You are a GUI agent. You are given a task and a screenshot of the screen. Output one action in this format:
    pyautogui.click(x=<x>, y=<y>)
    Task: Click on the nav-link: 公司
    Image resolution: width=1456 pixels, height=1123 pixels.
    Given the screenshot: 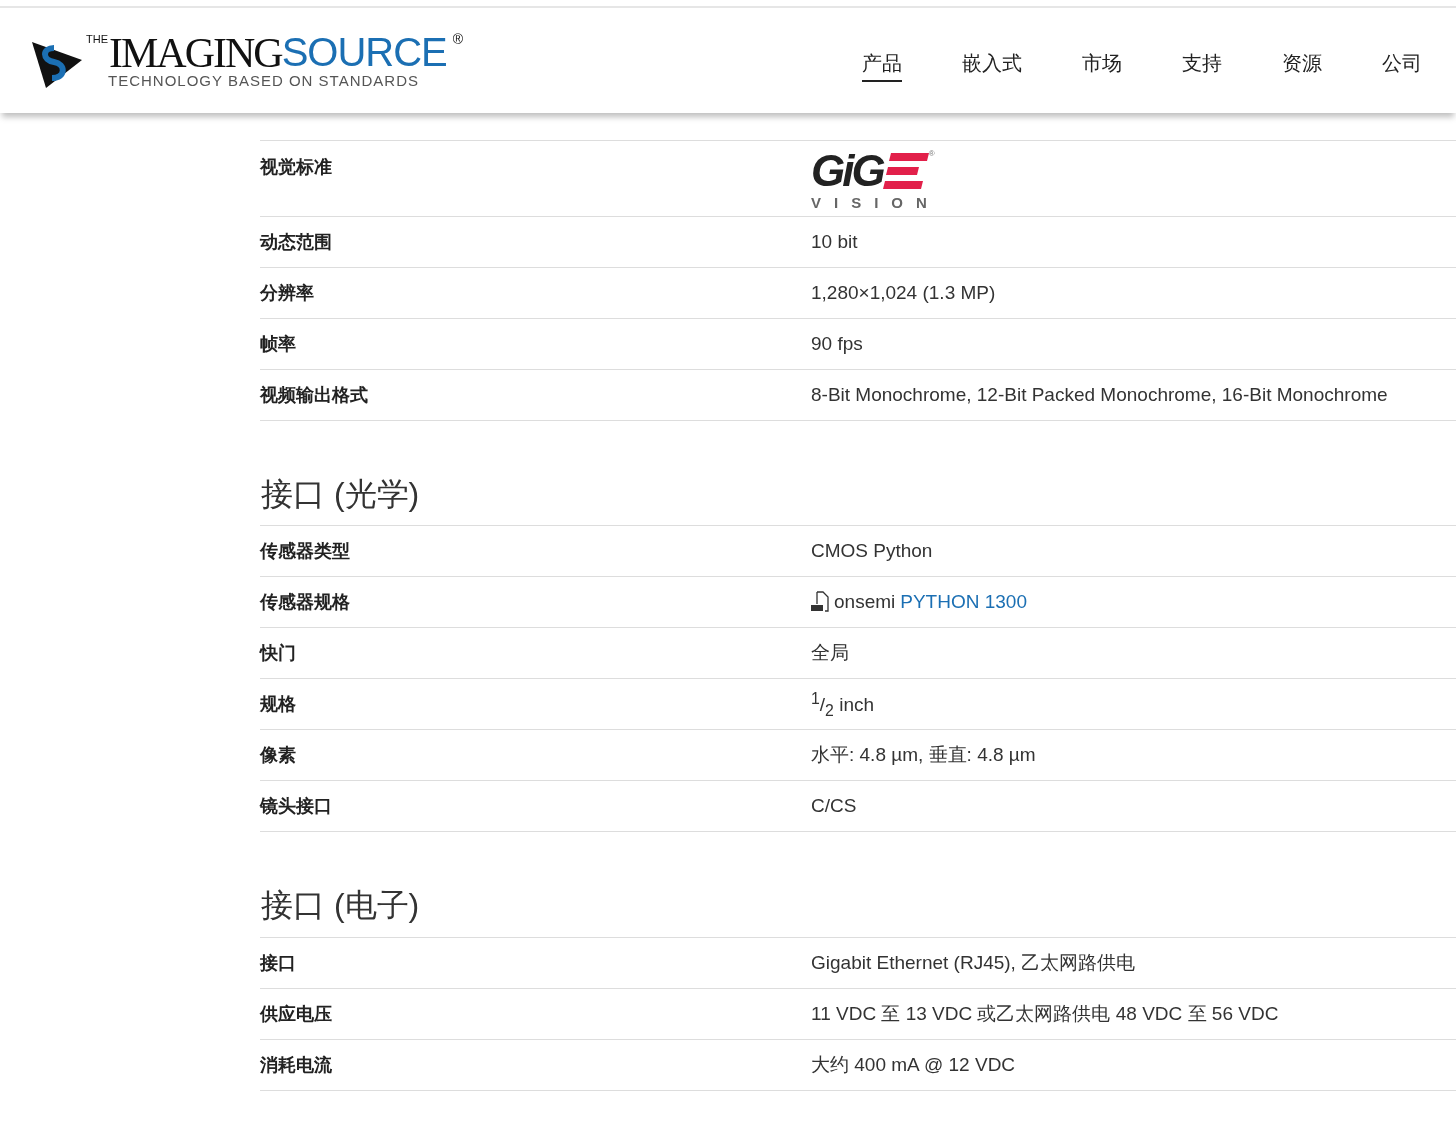 What is the action you would take?
    pyautogui.click(x=1402, y=65)
    